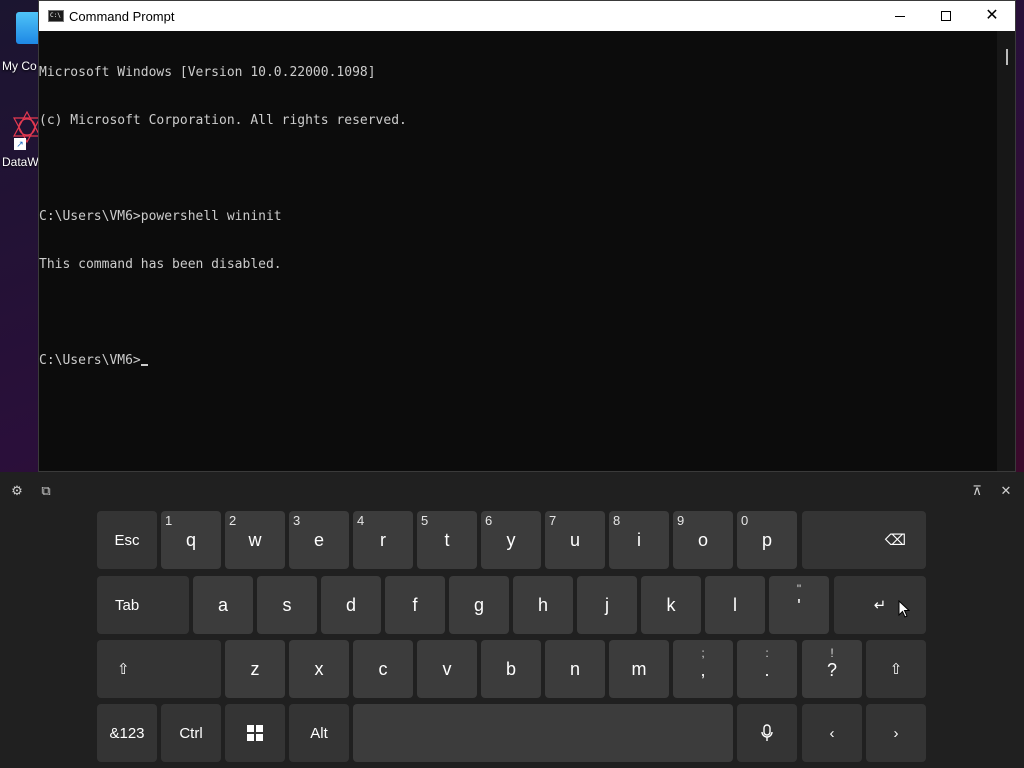 This screenshot has height=768, width=1024. I want to click on maximize-icon, so click(946, 16).